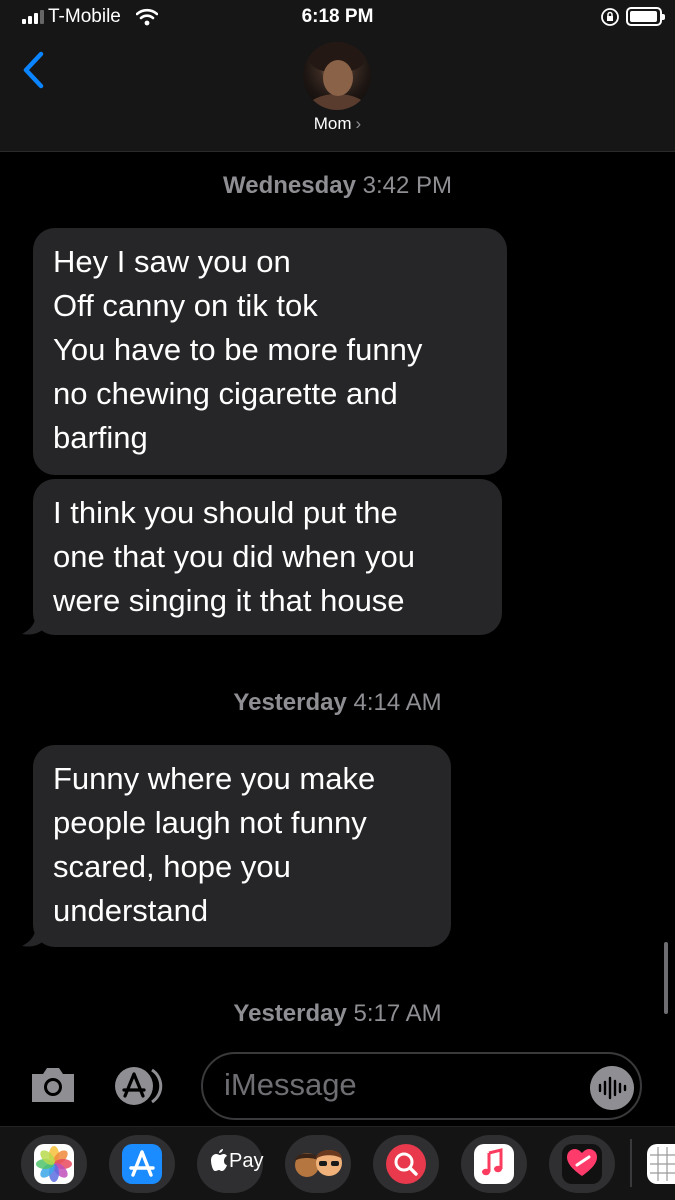  Describe the element at coordinates (246, 1161) in the screenshot. I see `apple-pay-label: Pay` at that location.